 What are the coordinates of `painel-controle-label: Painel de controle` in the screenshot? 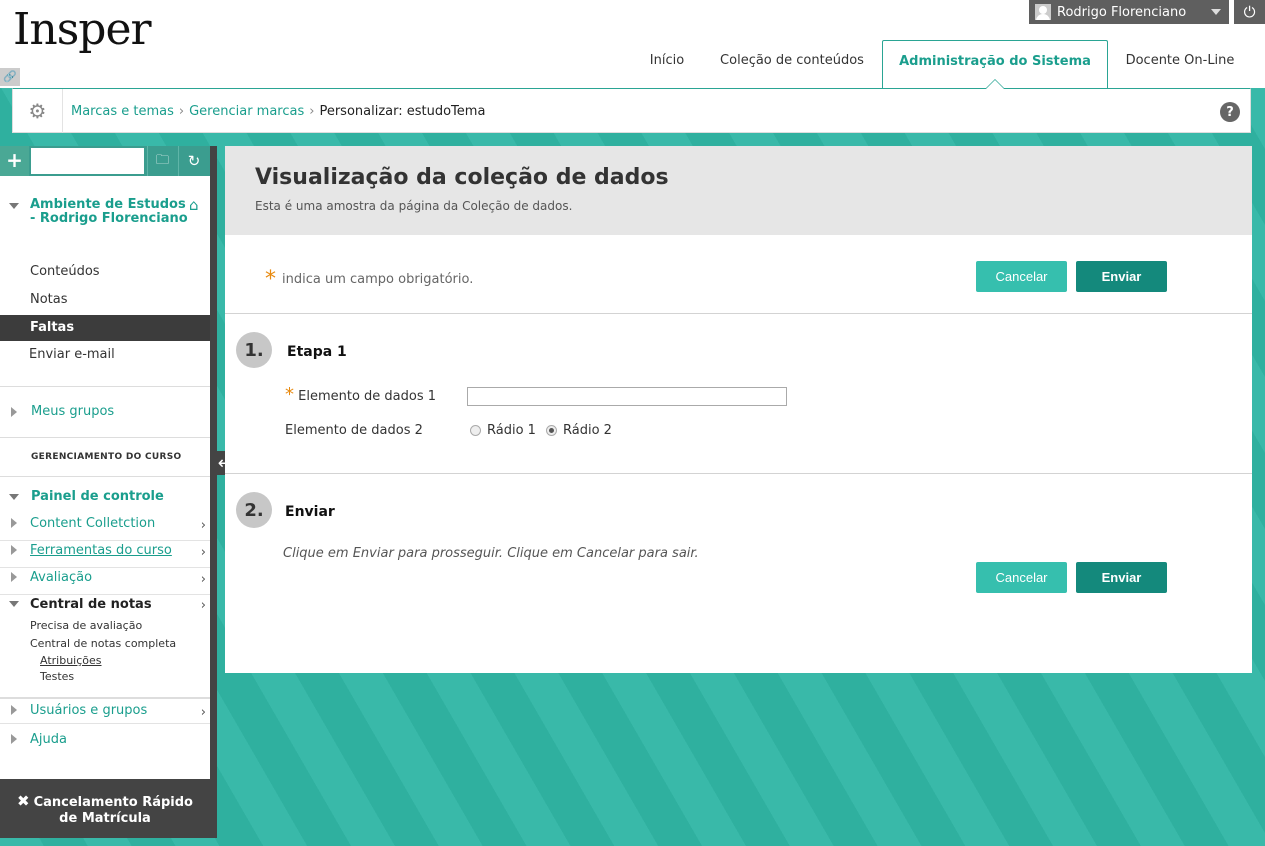 It's located at (97, 496).